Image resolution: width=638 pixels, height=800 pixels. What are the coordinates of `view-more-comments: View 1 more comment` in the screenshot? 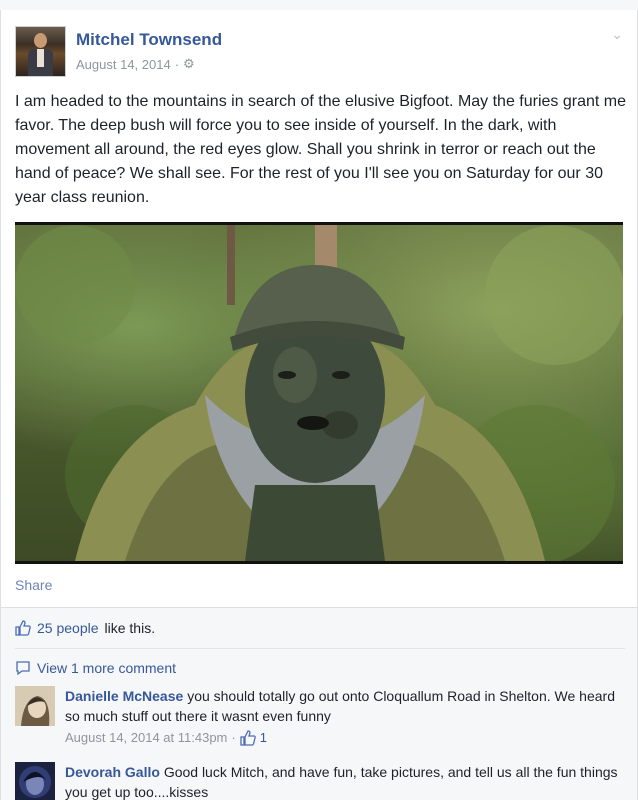 It's located at (95, 668).